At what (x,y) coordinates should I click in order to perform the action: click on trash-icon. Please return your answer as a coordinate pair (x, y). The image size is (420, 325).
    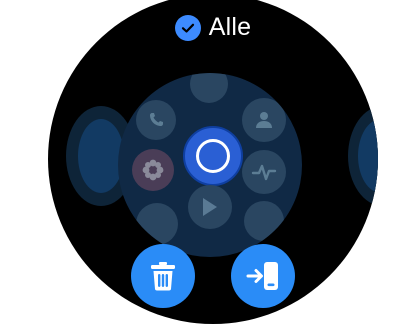
    Looking at the image, I should click on (163, 276).